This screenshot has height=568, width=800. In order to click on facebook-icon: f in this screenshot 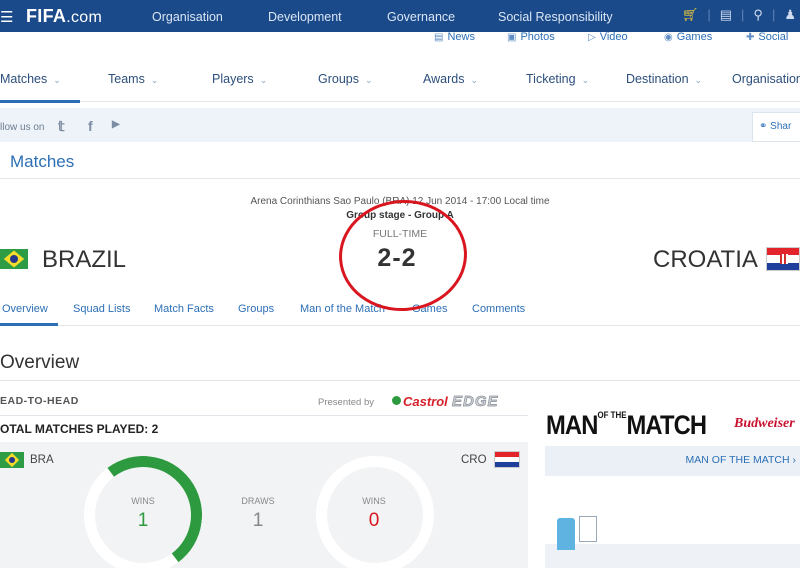, I will do `click(90, 126)`.